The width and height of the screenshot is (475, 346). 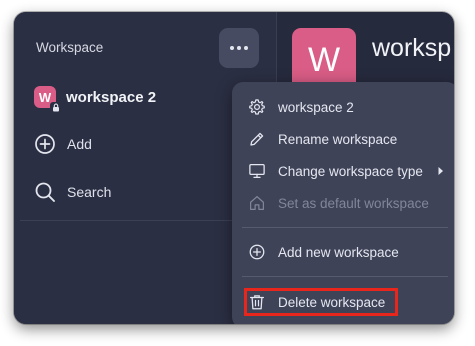 I want to click on menu-item-set-default: Set as default workspace, so click(x=343, y=203).